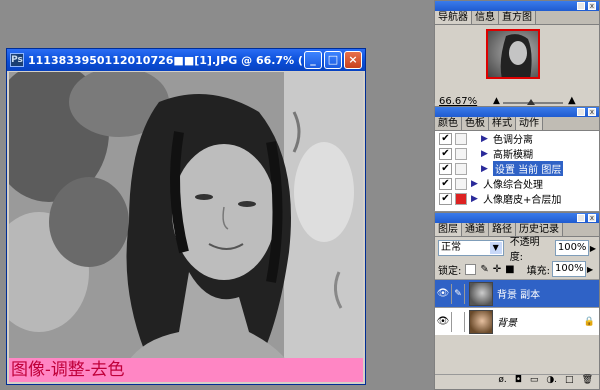  Describe the element at coordinates (448, 123) in the screenshot. I see `tab-color: 颜色` at that location.